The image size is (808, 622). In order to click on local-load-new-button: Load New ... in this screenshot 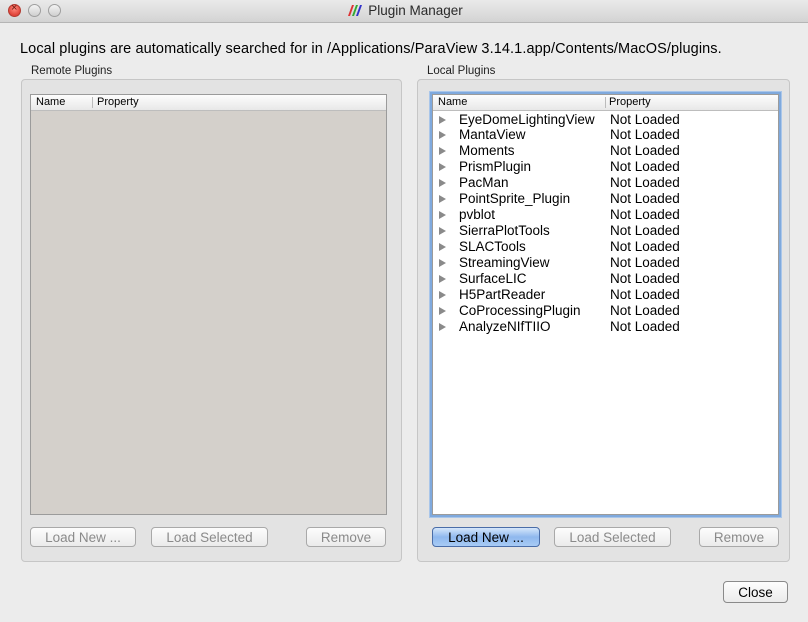, I will do `click(486, 537)`.